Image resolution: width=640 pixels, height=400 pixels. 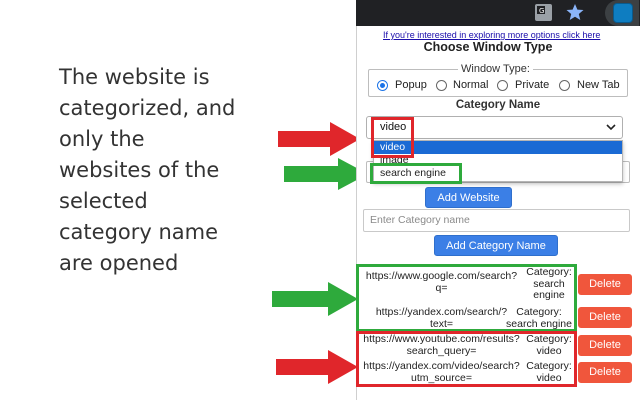 I want to click on radio-new-tab-label: New Tab, so click(x=598, y=85).